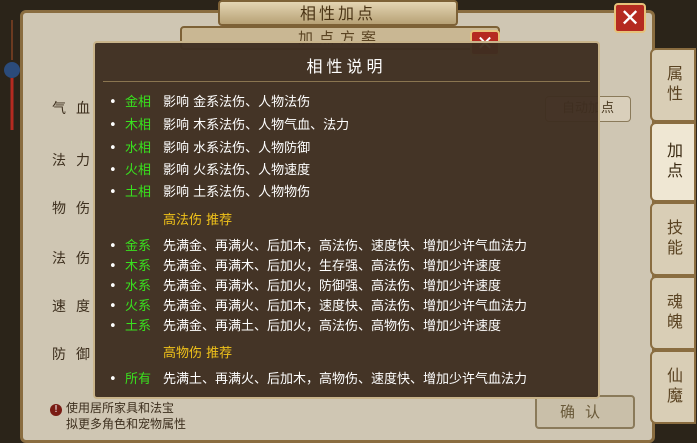 The width and height of the screenshot is (697, 443). What do you see at coordinates (345, 379) in the screenshot?
I see `build-desc: 先满土、再满火、后加木，高物伤、速度快、增加少许气血法力` at bounding box center [345, 379].